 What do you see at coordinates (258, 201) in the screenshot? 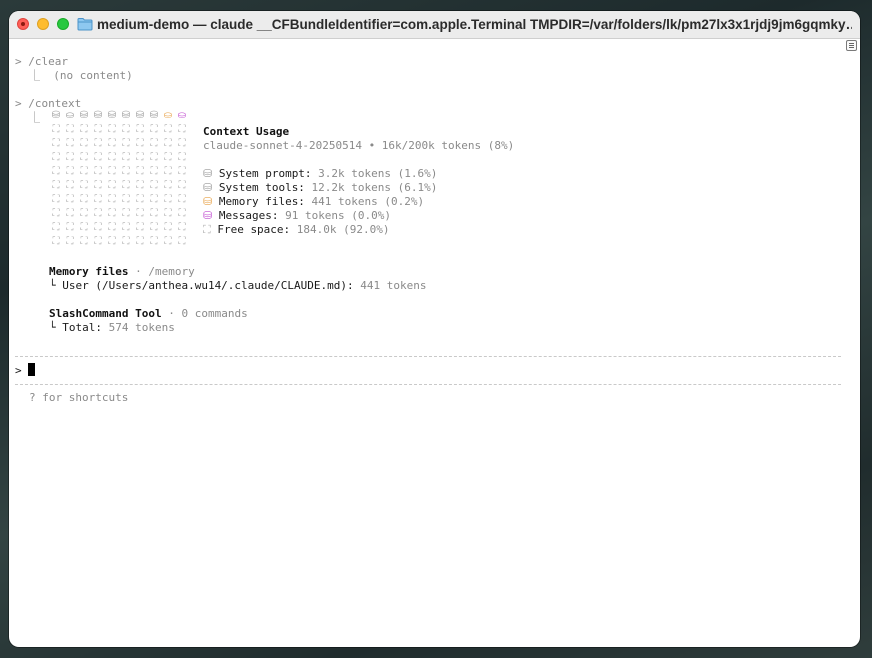
I see `usage-item-label: Memory files:` at bounding box center [258, 201].